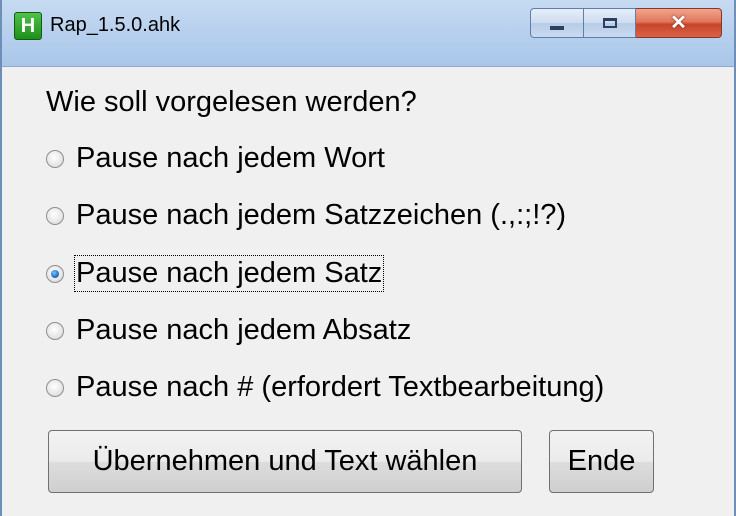 The height and width of the screenshot is (516, 736). I want to click on radio-button-selected, so click(55, 273).